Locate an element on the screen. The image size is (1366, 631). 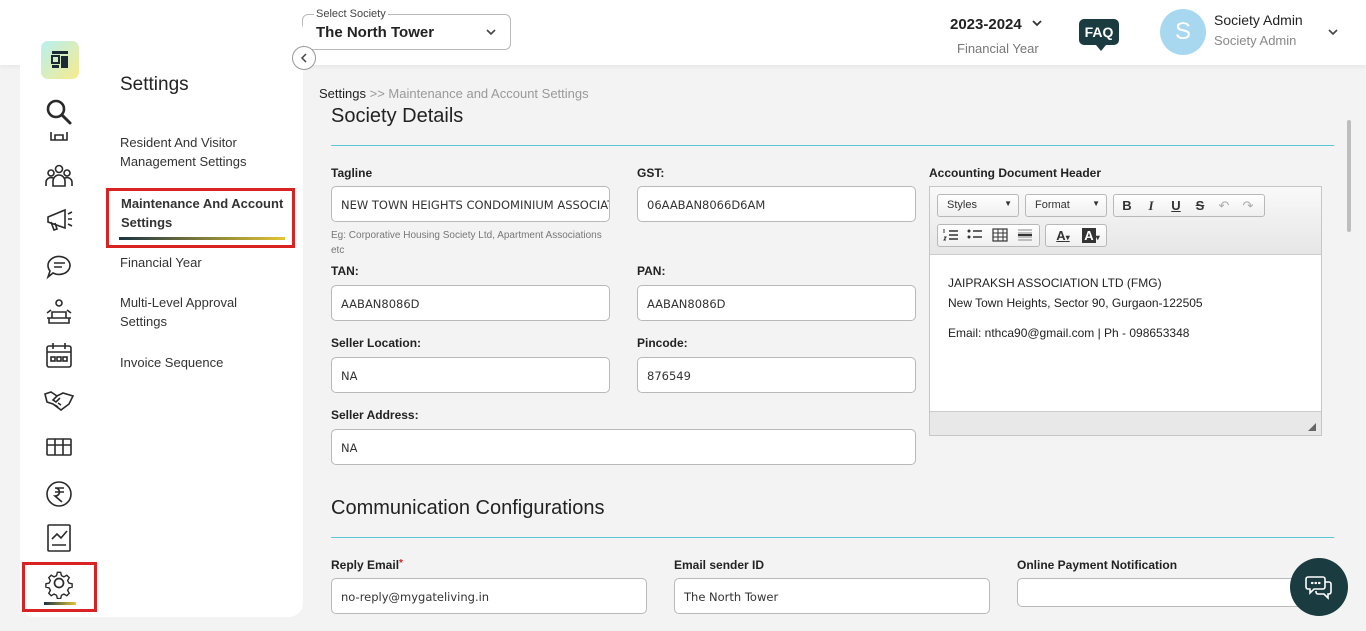
society-select-label: Select Society is located at coordinates (351, 14).